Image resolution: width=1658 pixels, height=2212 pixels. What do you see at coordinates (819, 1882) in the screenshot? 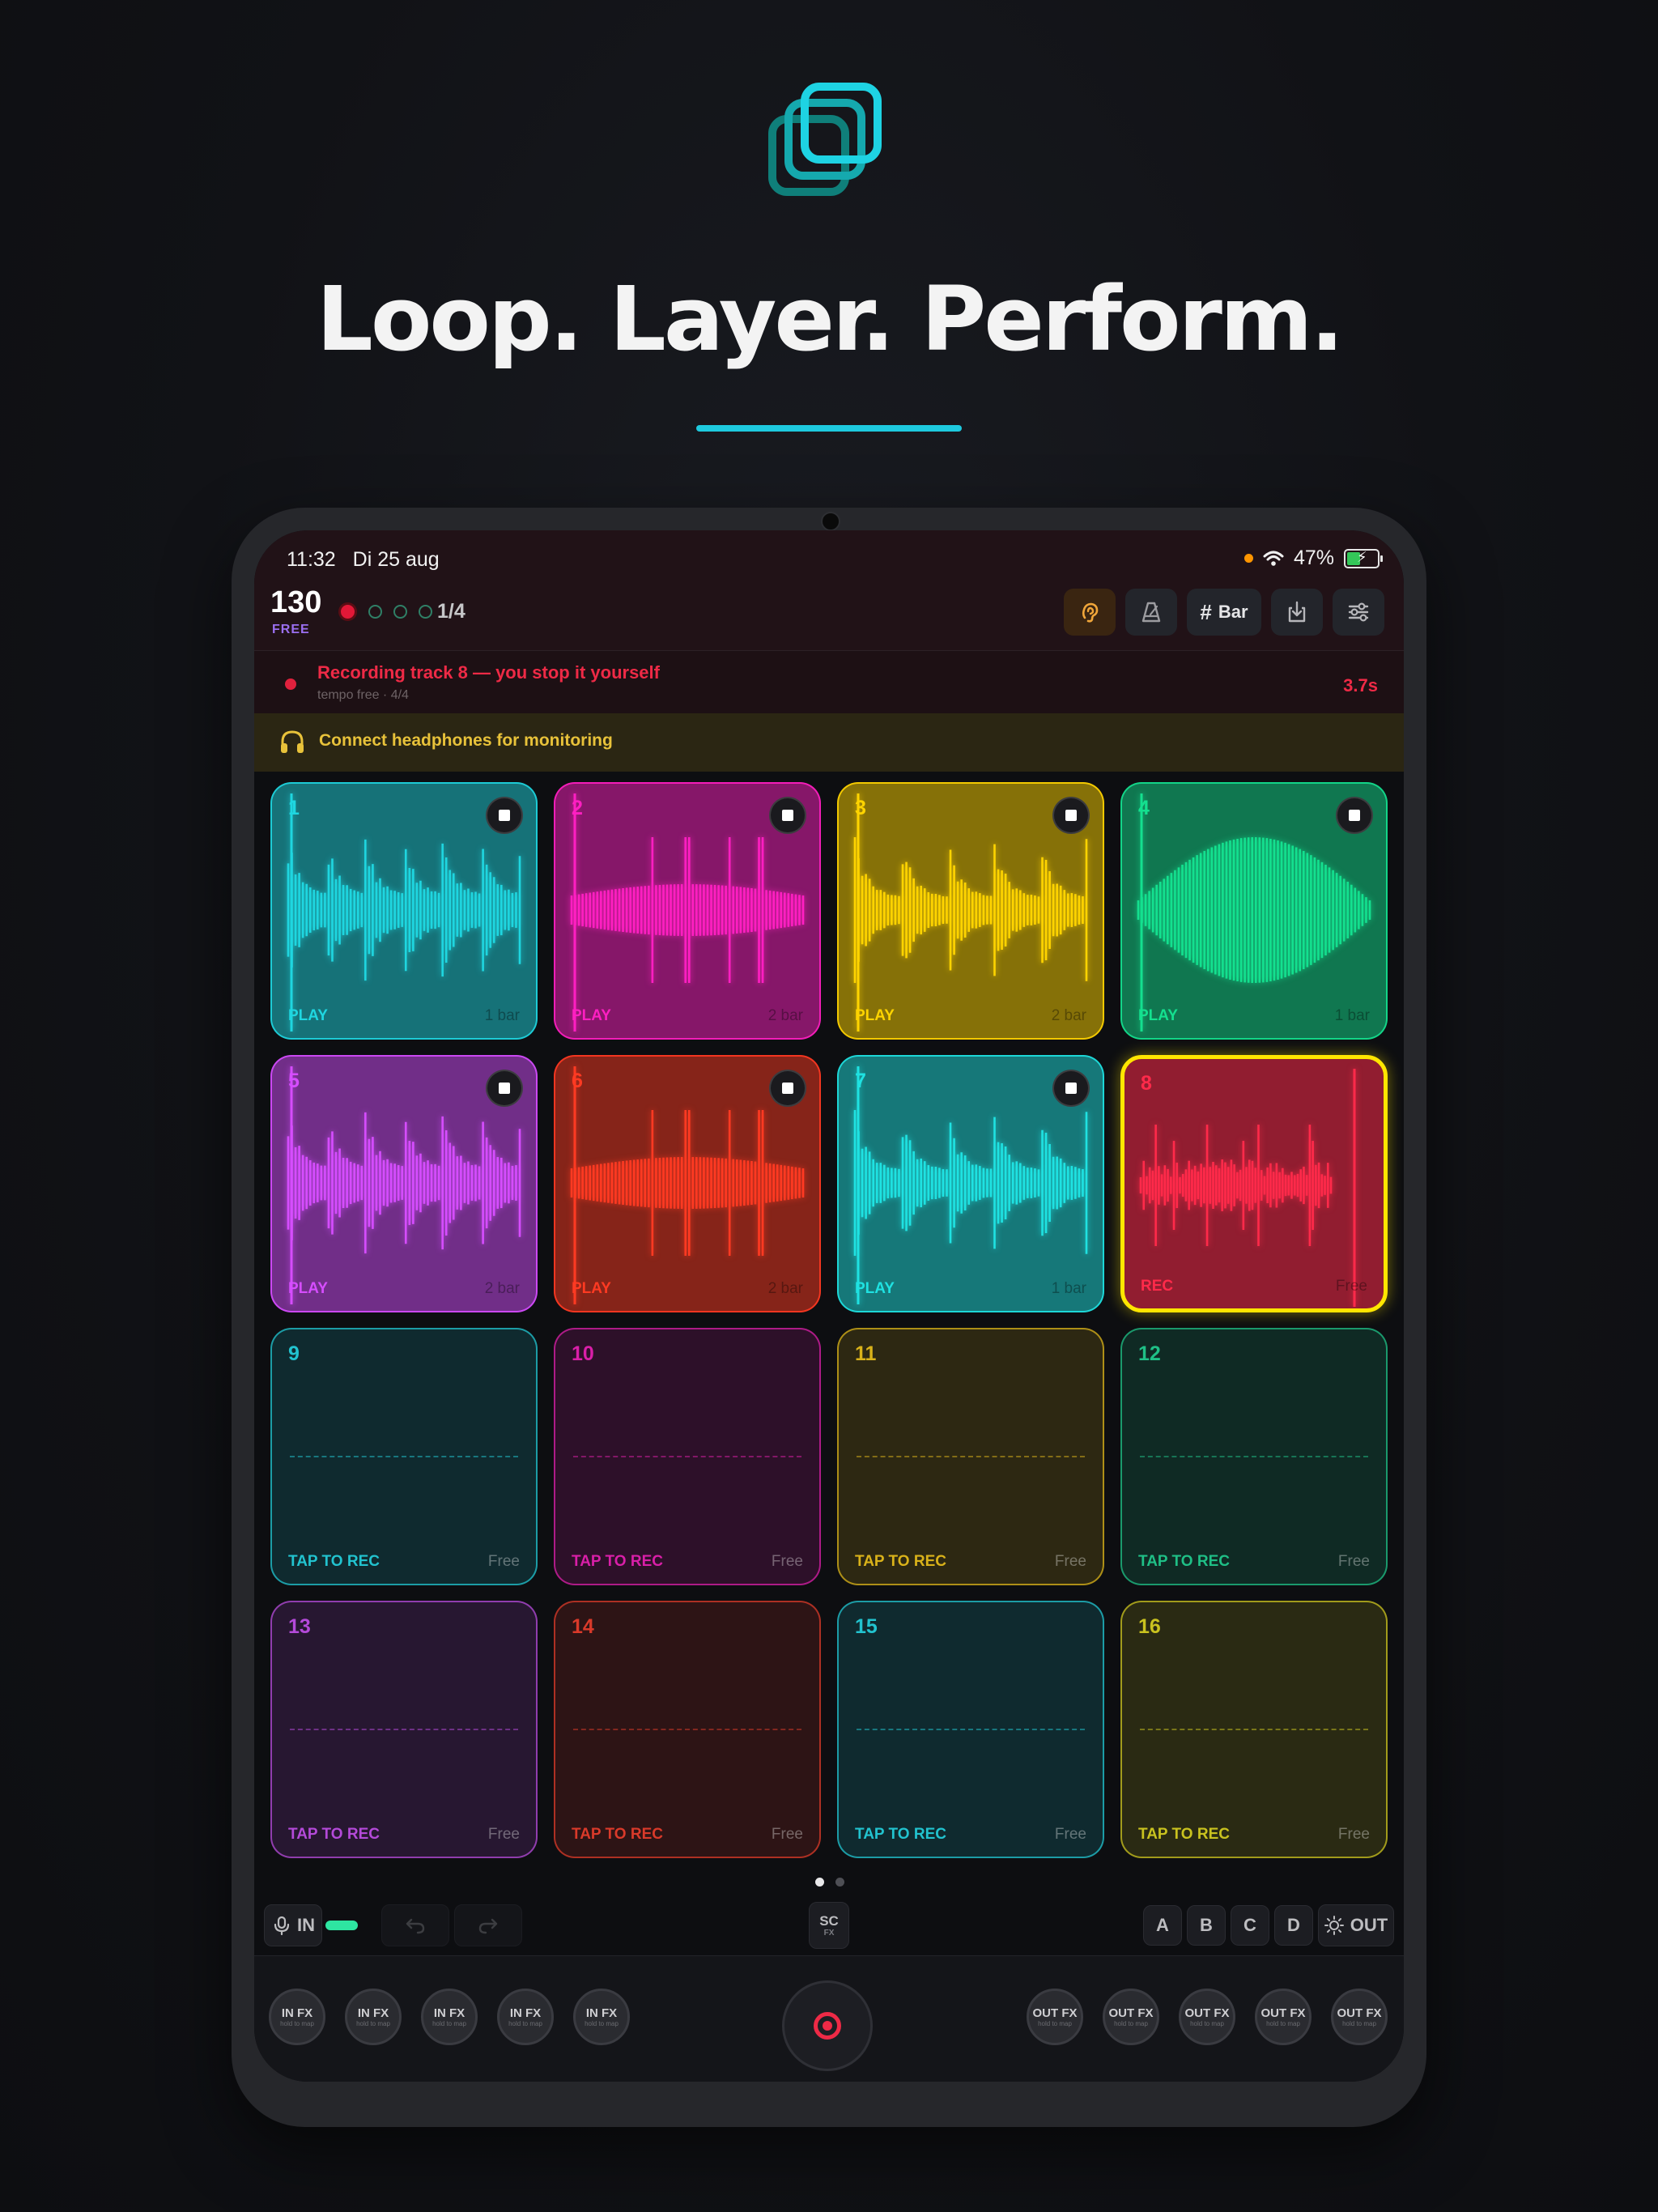
I see `page-dot-active` at bounding box center [819, 1882].